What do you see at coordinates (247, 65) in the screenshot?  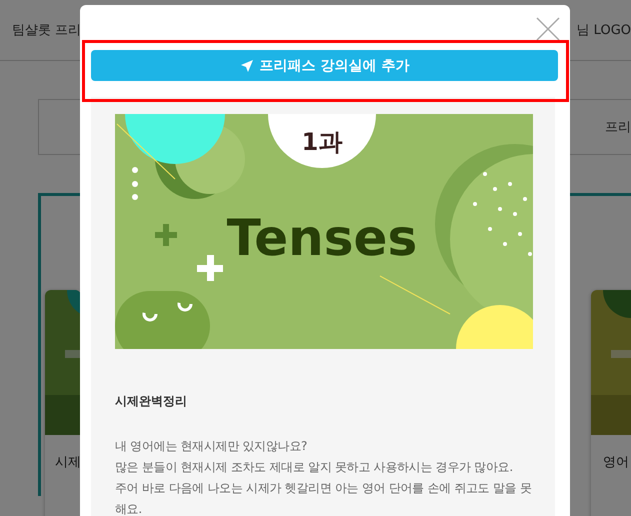 I see `paper-plane-icon` at bounding box center [247, 65].